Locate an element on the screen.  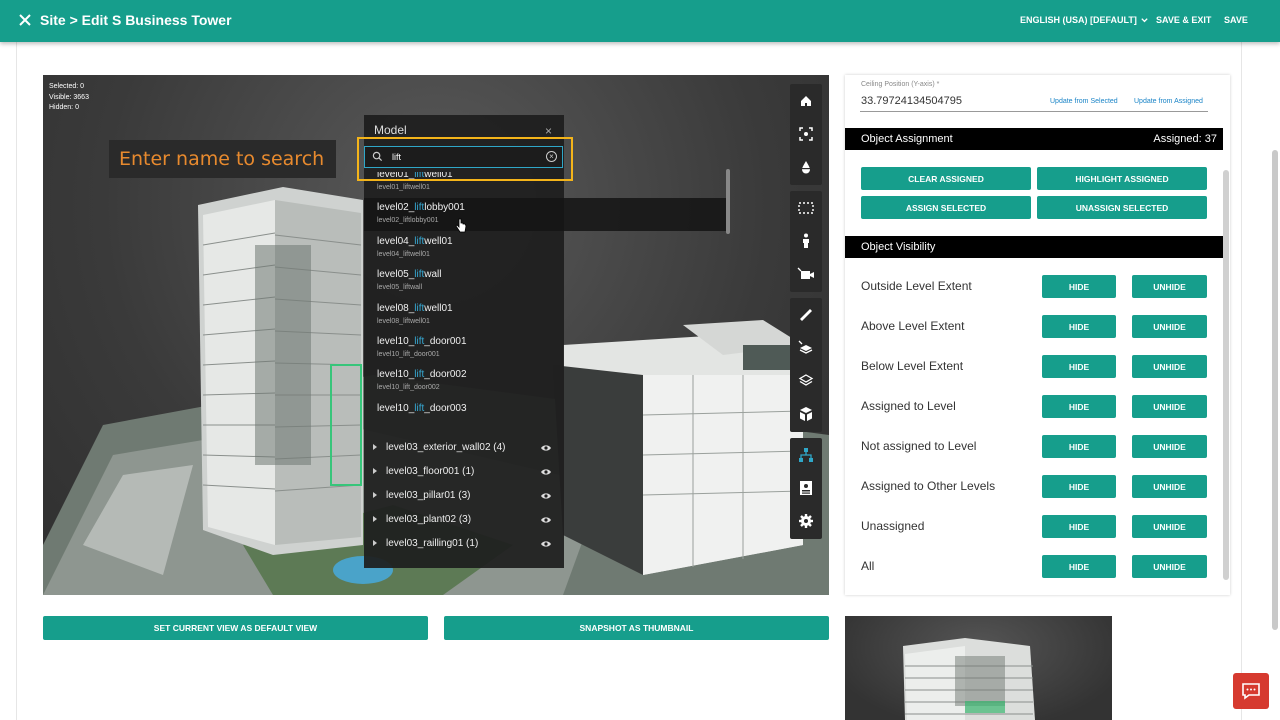
tree-row: level03_floor001 (1) is located at coordinates (464, 473).